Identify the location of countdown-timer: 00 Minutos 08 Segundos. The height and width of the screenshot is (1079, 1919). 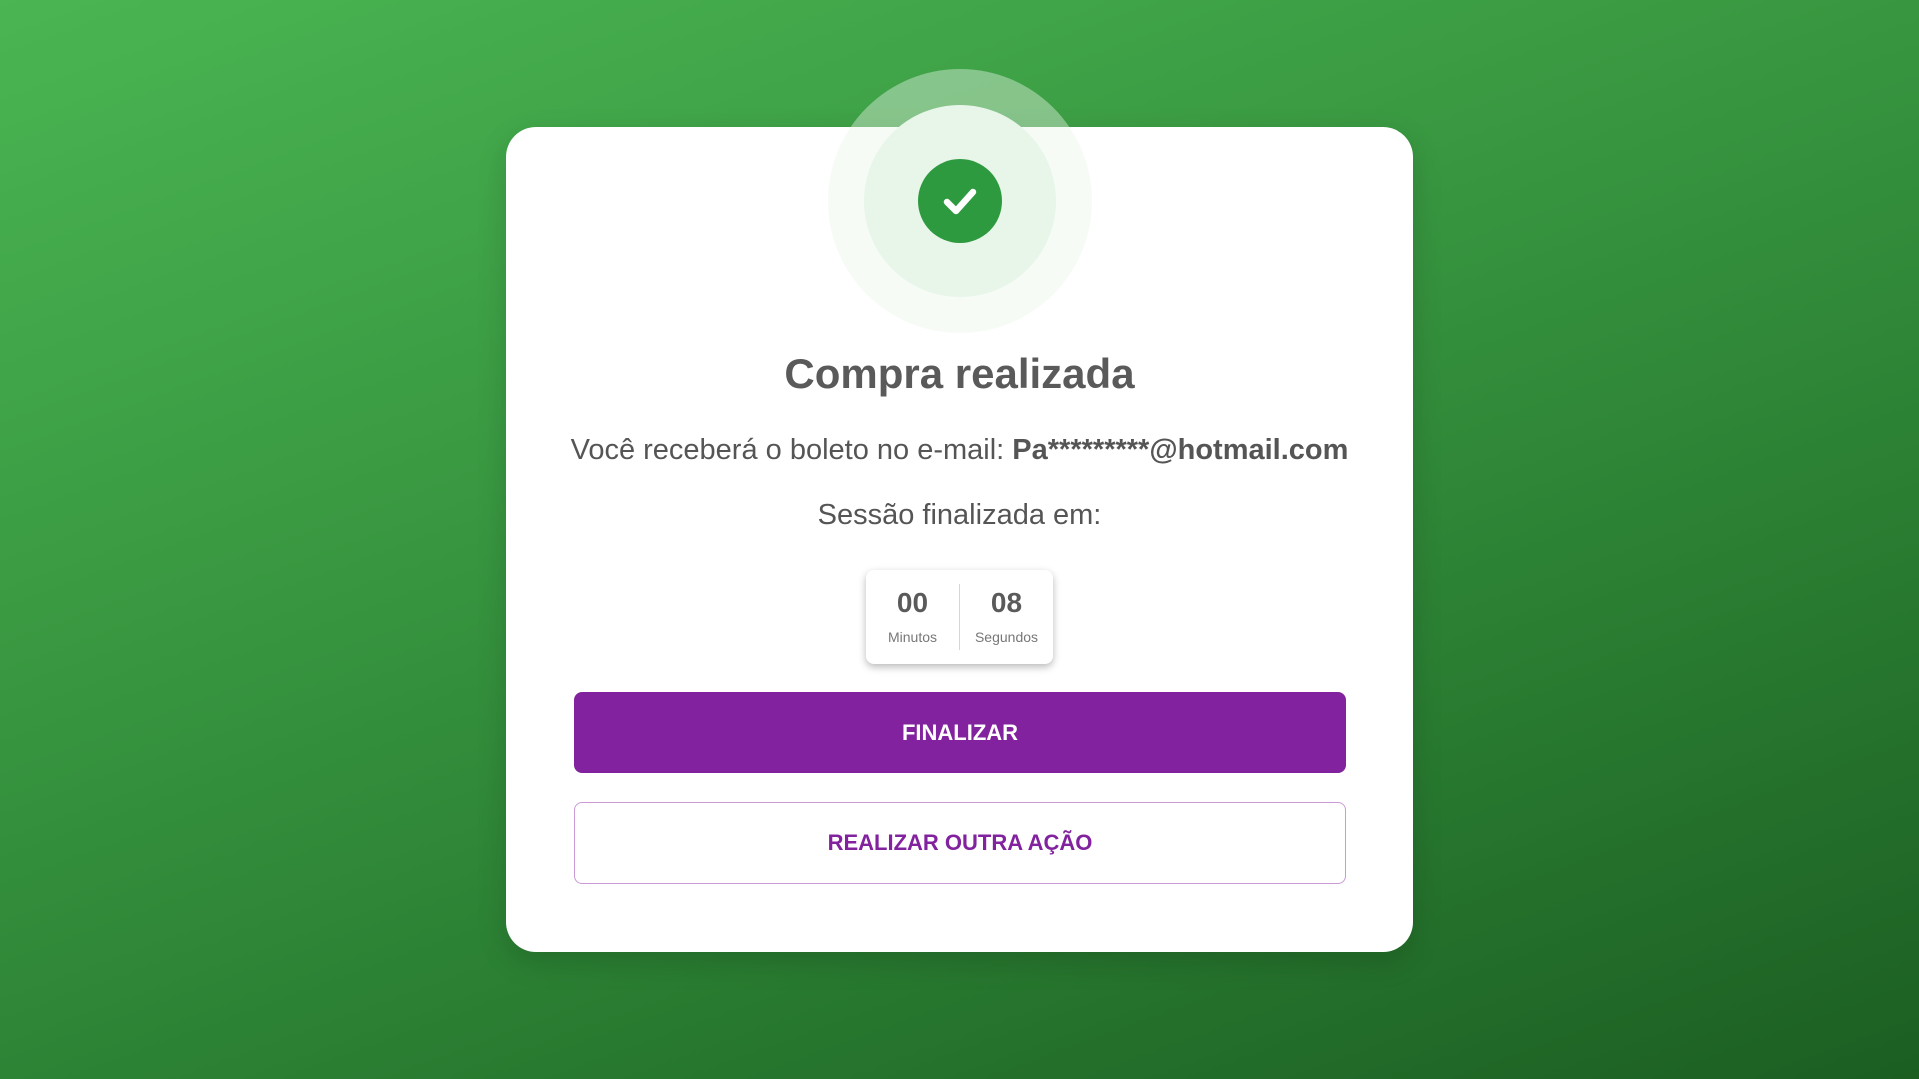
(959, 617).